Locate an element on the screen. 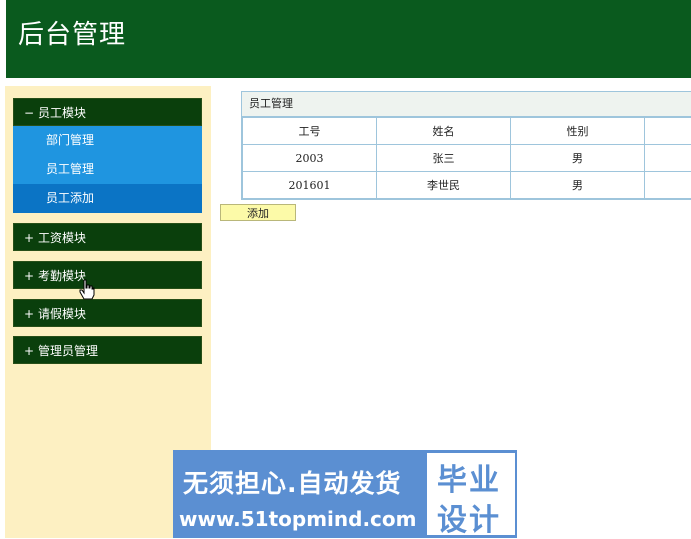  cell-name: 张三 is located at coordinates (444, 158).